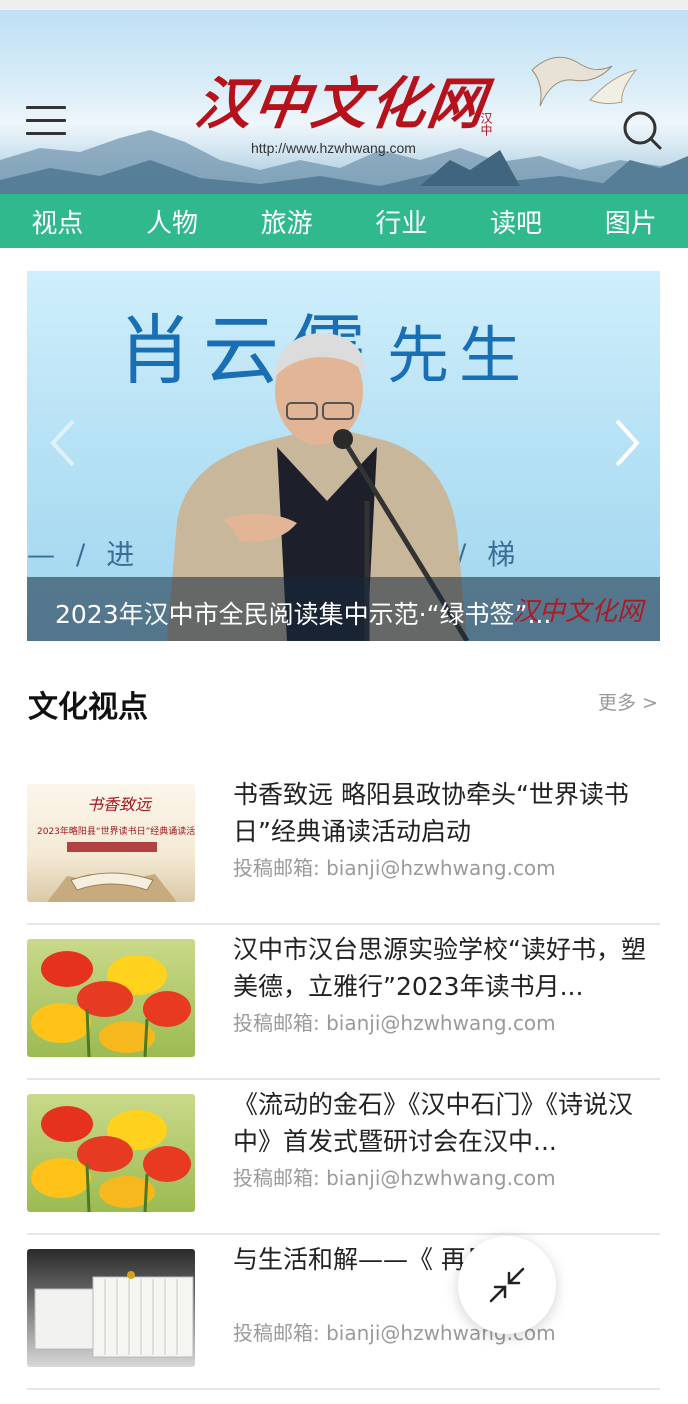  What do you see at coordinates (401, 221) in the screenshot?
I see `nav-item-industry: 行业` at bounding box center [401, 221].